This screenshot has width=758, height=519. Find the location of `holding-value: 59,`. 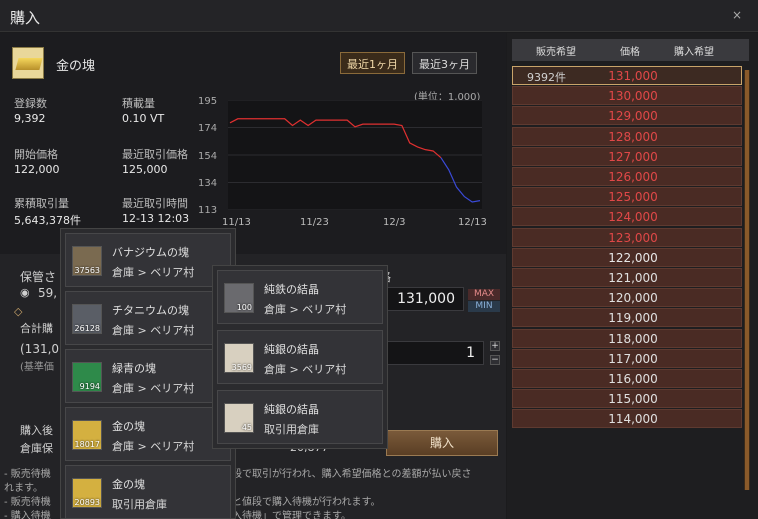

holding-value: 59, is located at coordinates (48, 293).